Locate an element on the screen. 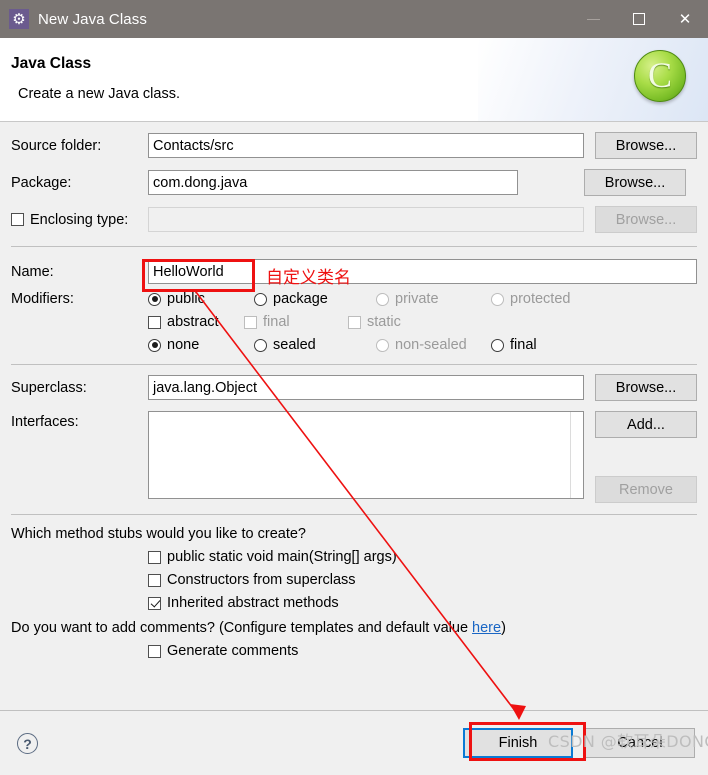 The height and width of the screenshot is (775, 708). modifier-none: none is located at coordinates (201, 345).